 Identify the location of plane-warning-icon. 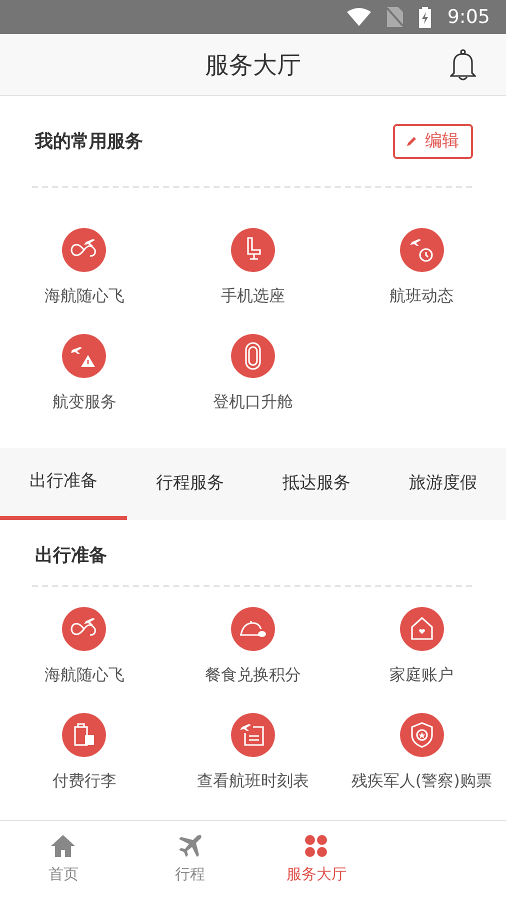
(84, 356).